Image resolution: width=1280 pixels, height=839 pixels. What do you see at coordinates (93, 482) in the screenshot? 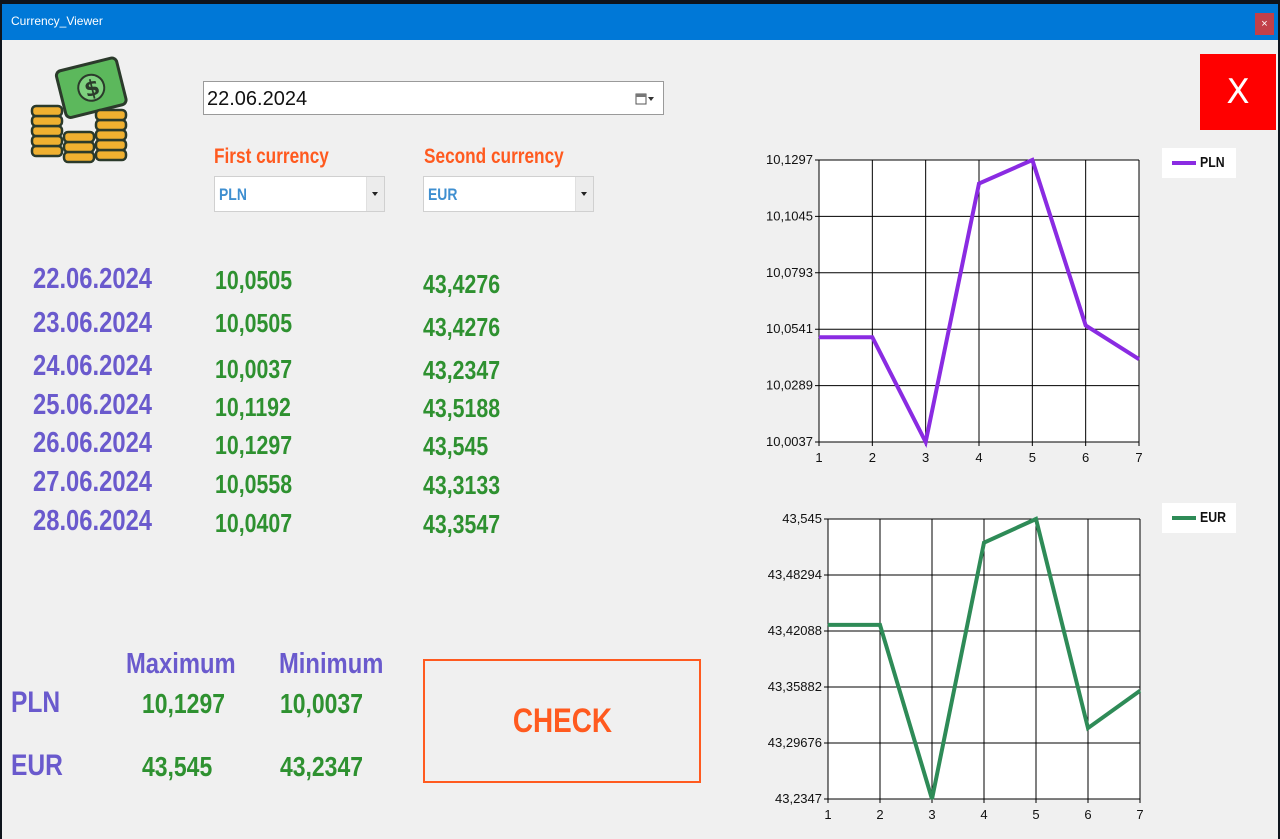
I see `rate-date: 27.06.2024` at bounding box center [93, 482].